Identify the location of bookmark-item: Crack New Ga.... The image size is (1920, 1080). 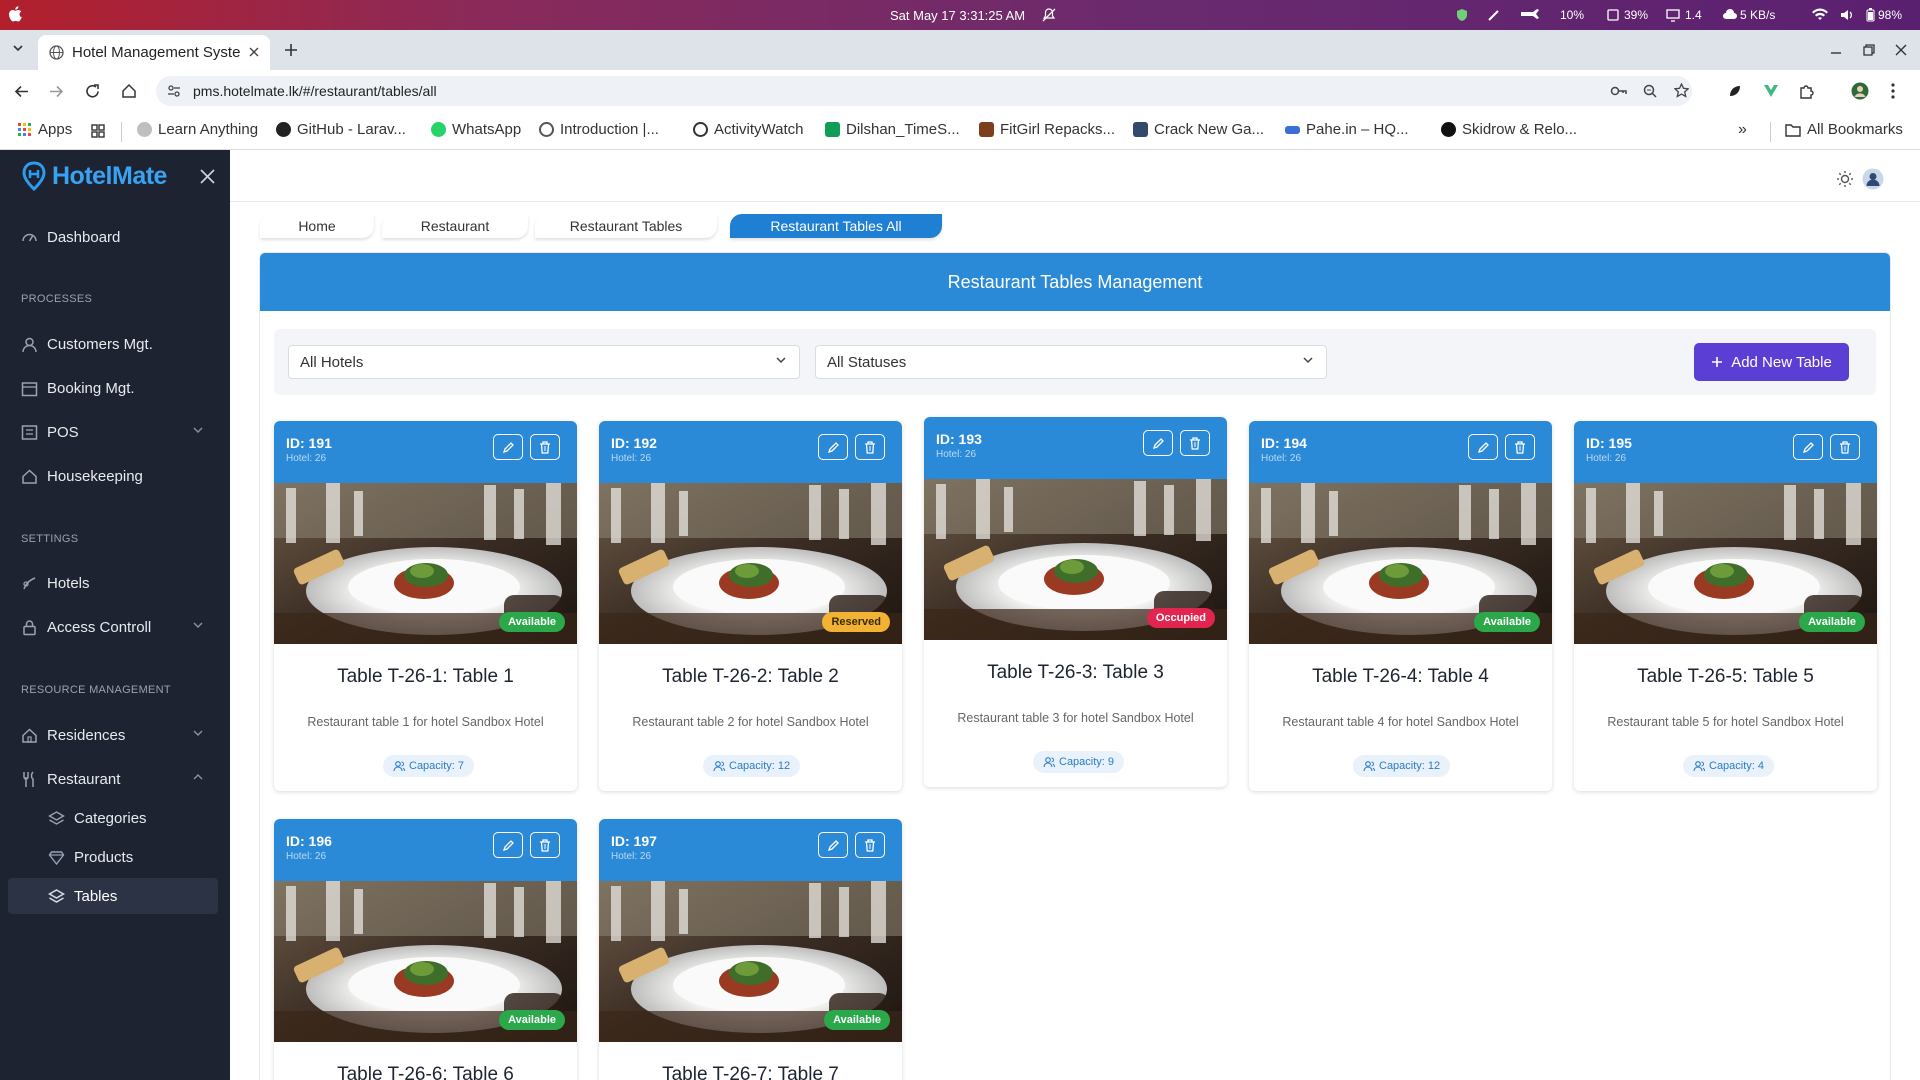
(1198, 129).